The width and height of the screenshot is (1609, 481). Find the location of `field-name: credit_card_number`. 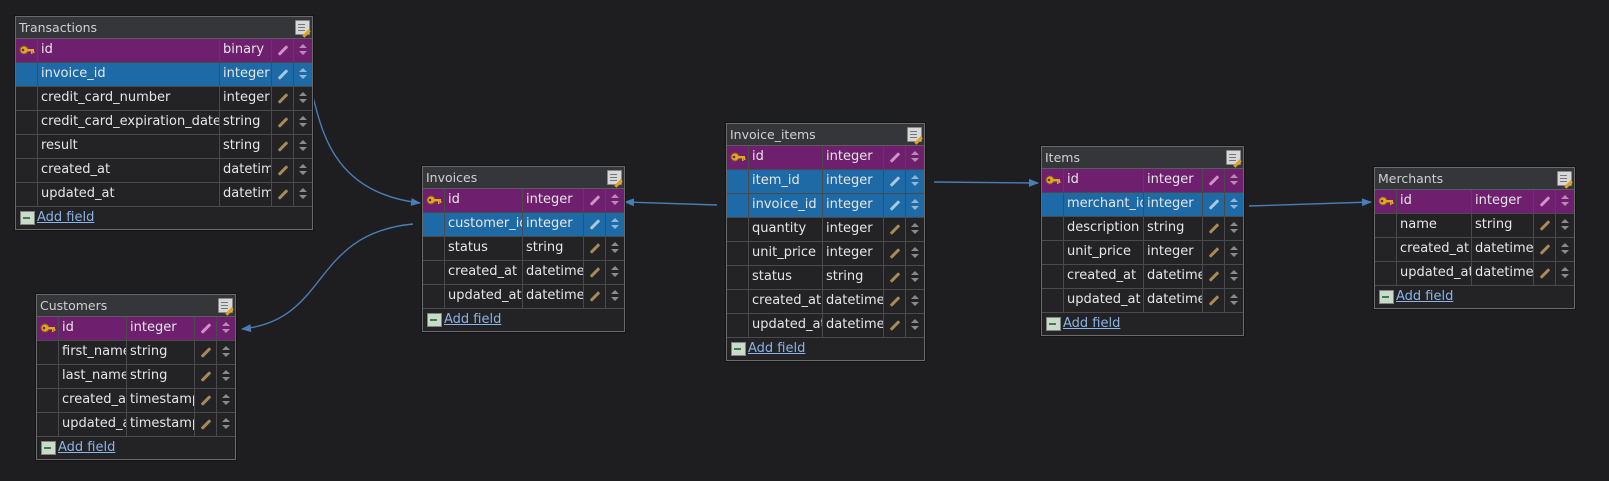

field-name: credit_card_number is located at coordinates (129, 98).